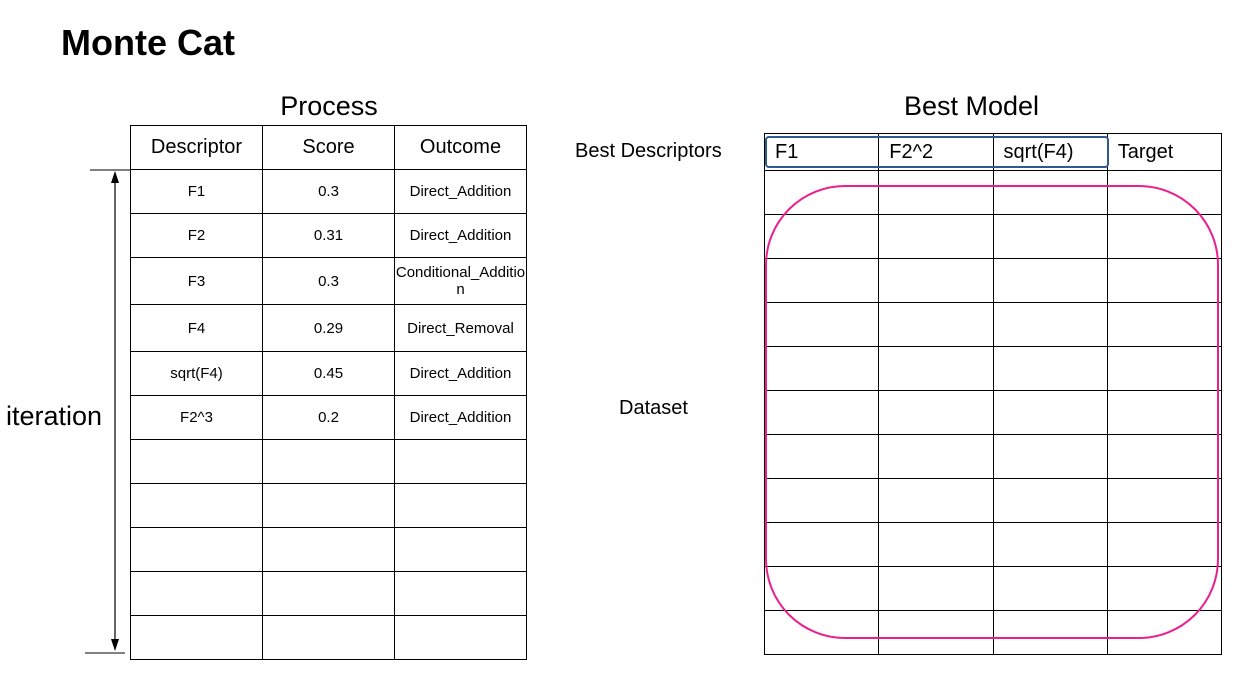 The height and width of the screenshot is (680, 1239). I want to click on table-row: F4 0.29 Direct_Removal, so click(328, 328).